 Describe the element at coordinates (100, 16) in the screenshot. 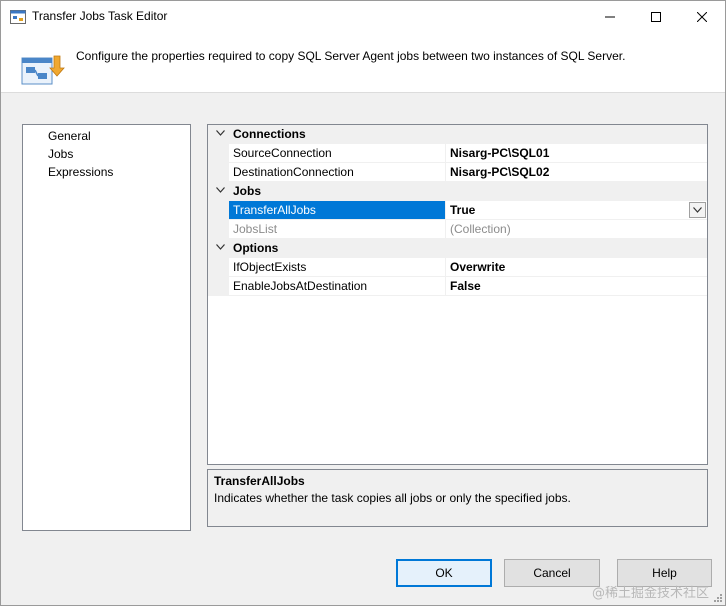

I see `window-title: Transfer Jobs Task Editor` at that location.